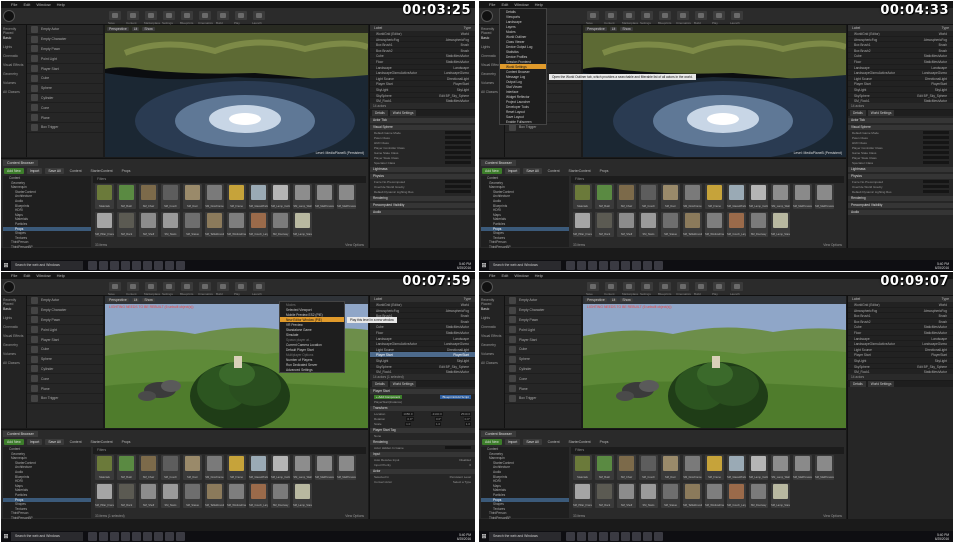  What do you see at coordinates (65, 340) in the screenshot?
I see `place-item: Player Start` at bounding box center [65, 340].